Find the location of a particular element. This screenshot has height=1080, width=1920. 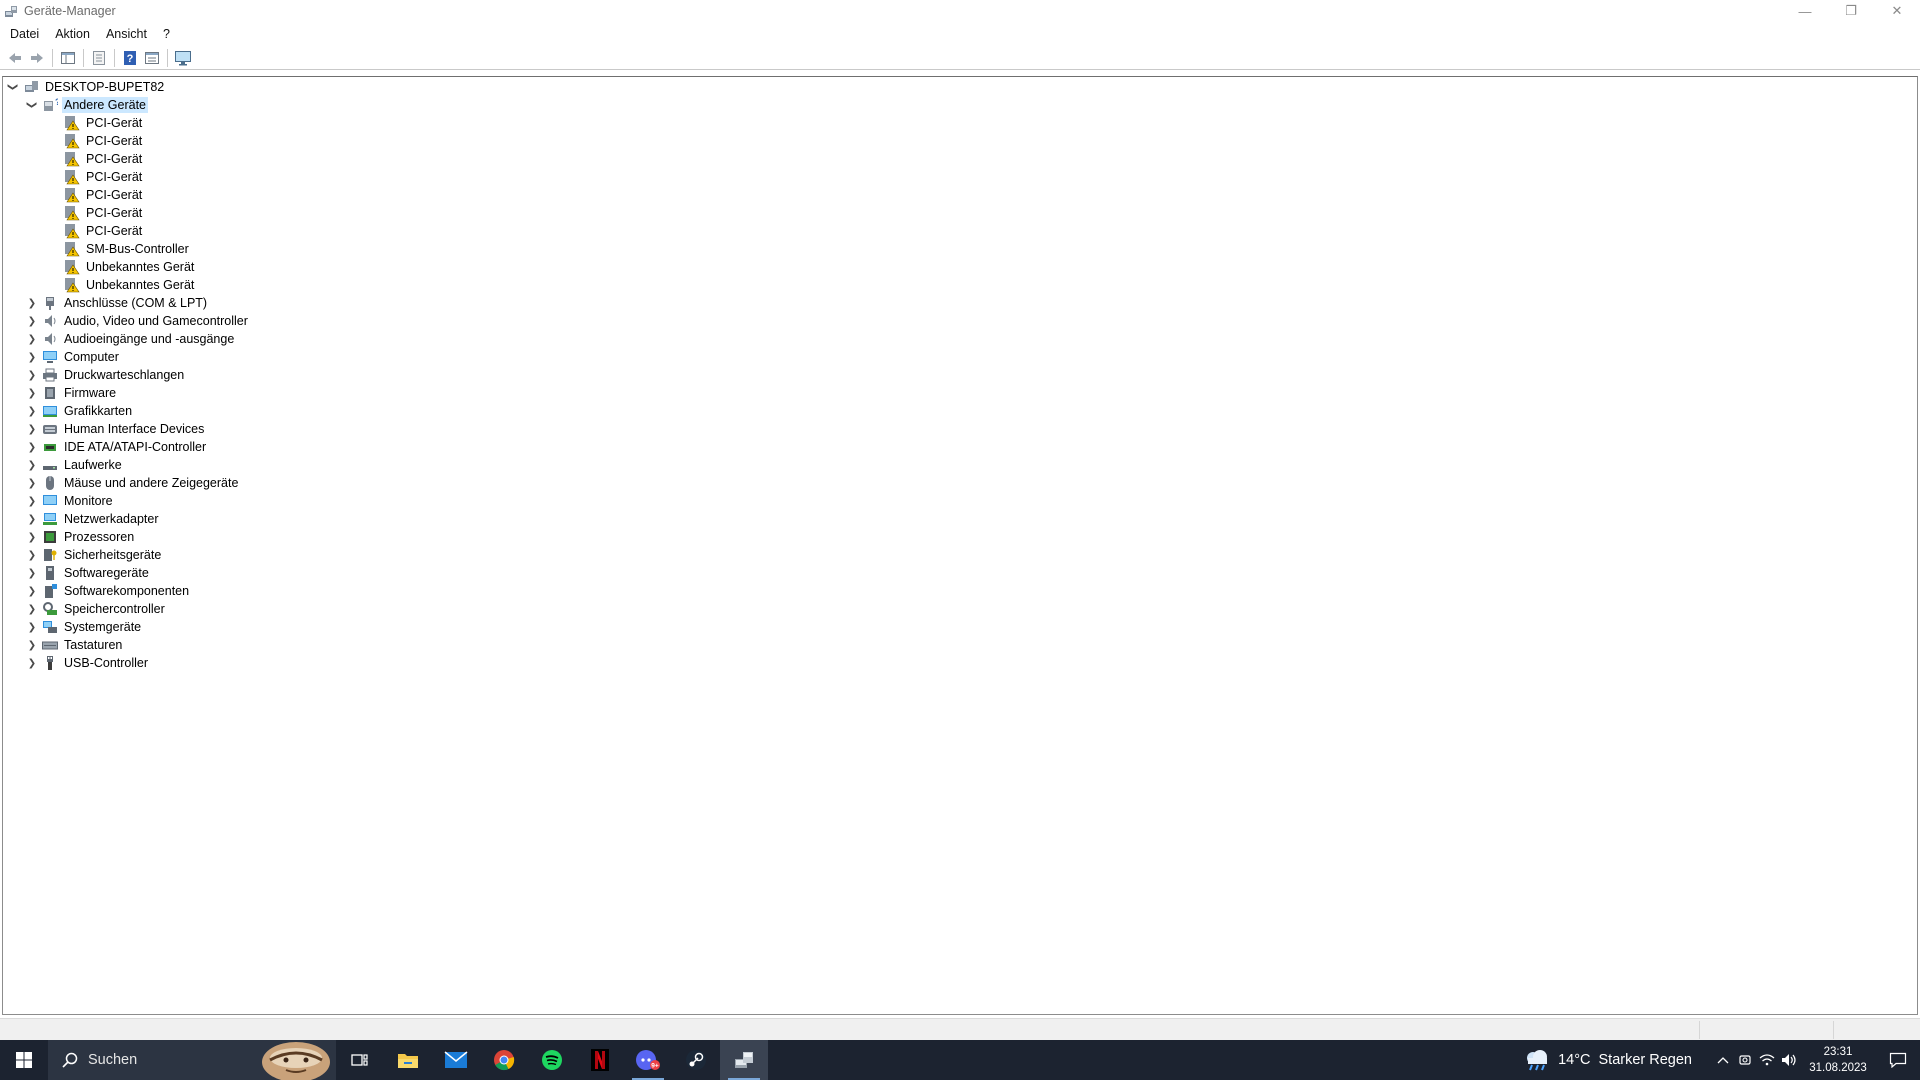

meet-now-button is located at coordinates (1745, 1060).